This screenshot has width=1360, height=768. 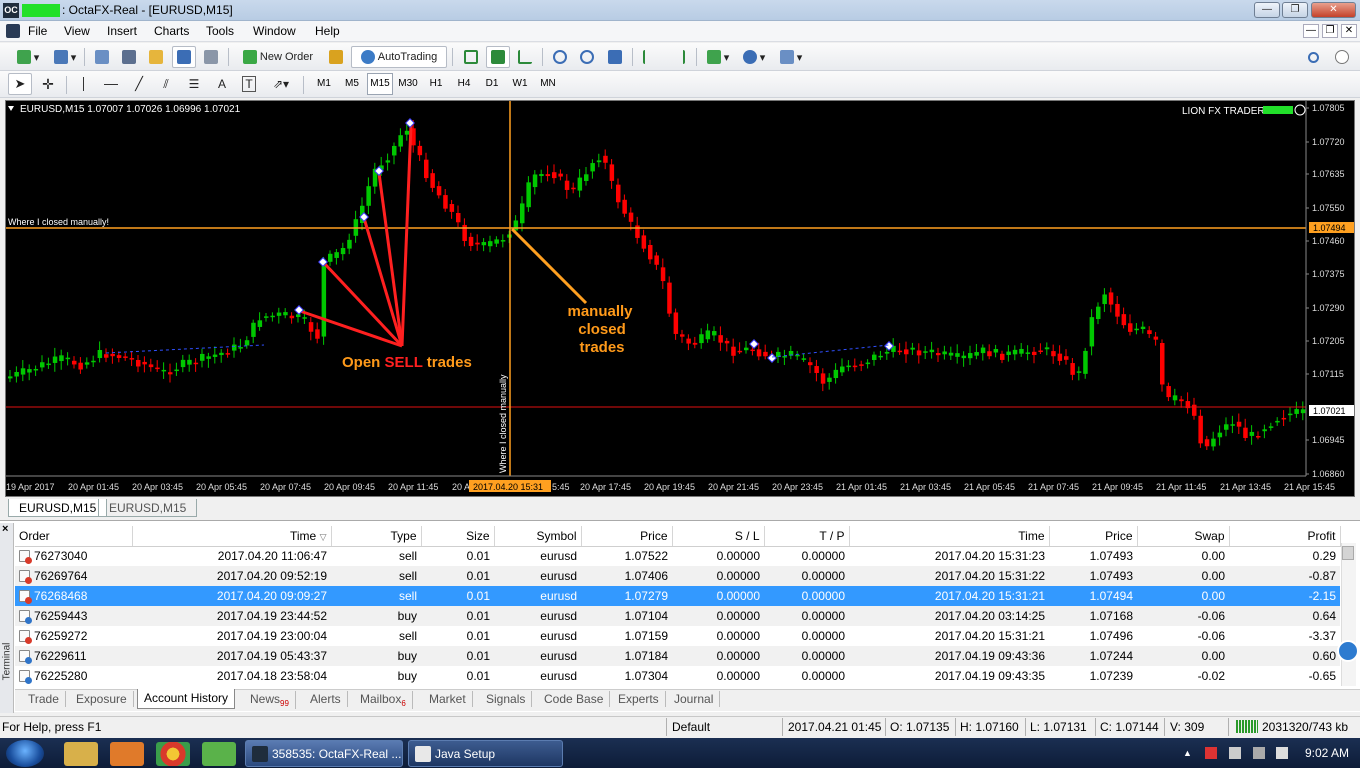 I want to click on power-icon, so click(x=1282, y=753).